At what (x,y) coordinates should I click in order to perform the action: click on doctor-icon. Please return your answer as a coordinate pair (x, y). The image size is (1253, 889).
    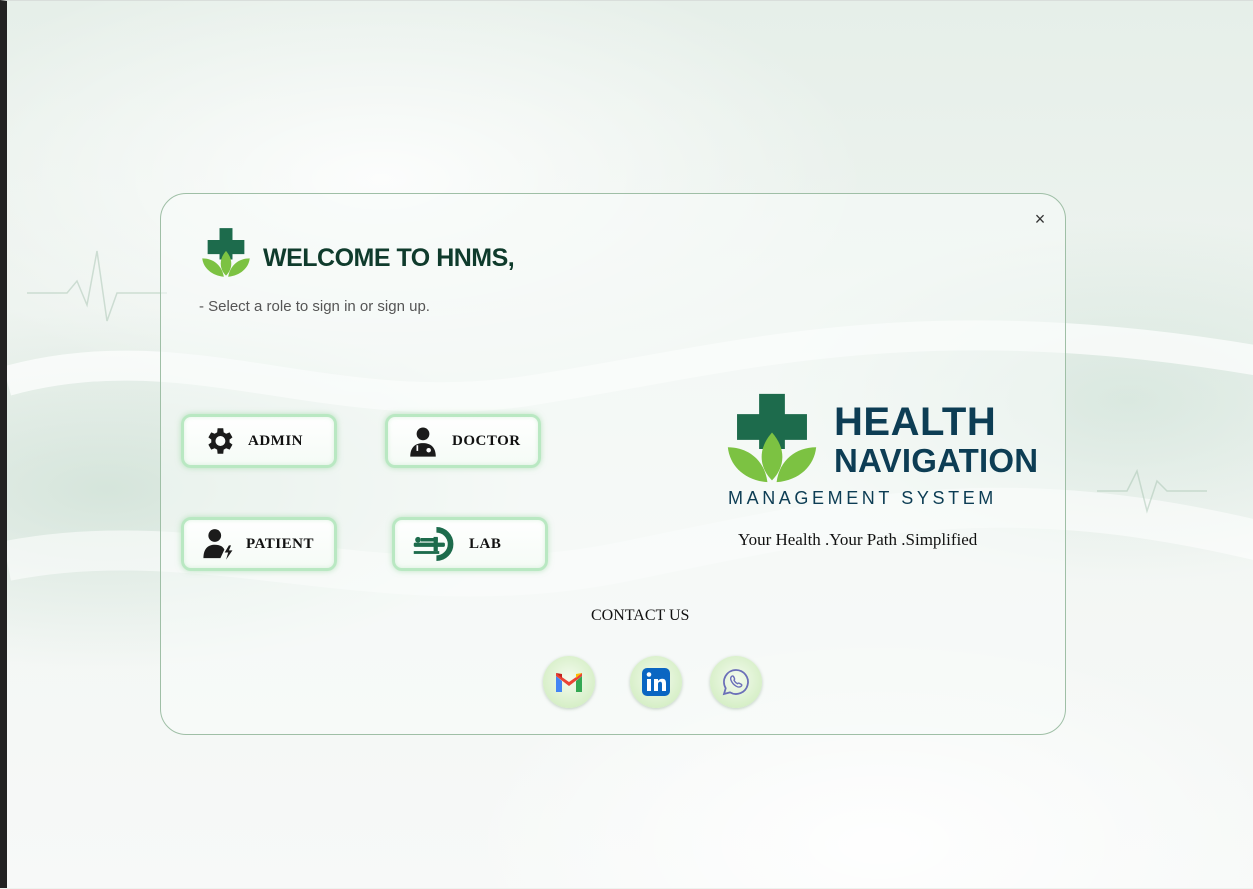
    Looking at the image, I should click on (423, 441).